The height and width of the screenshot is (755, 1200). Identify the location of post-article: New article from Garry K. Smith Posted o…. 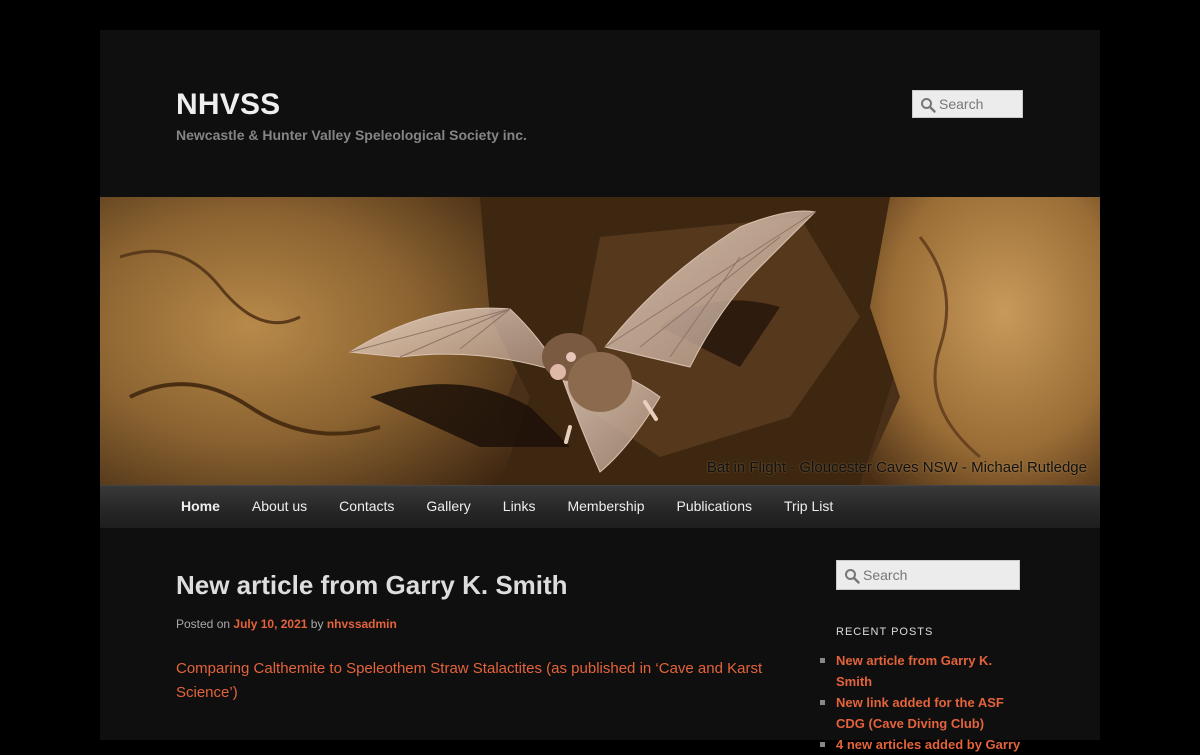
(476, 637).